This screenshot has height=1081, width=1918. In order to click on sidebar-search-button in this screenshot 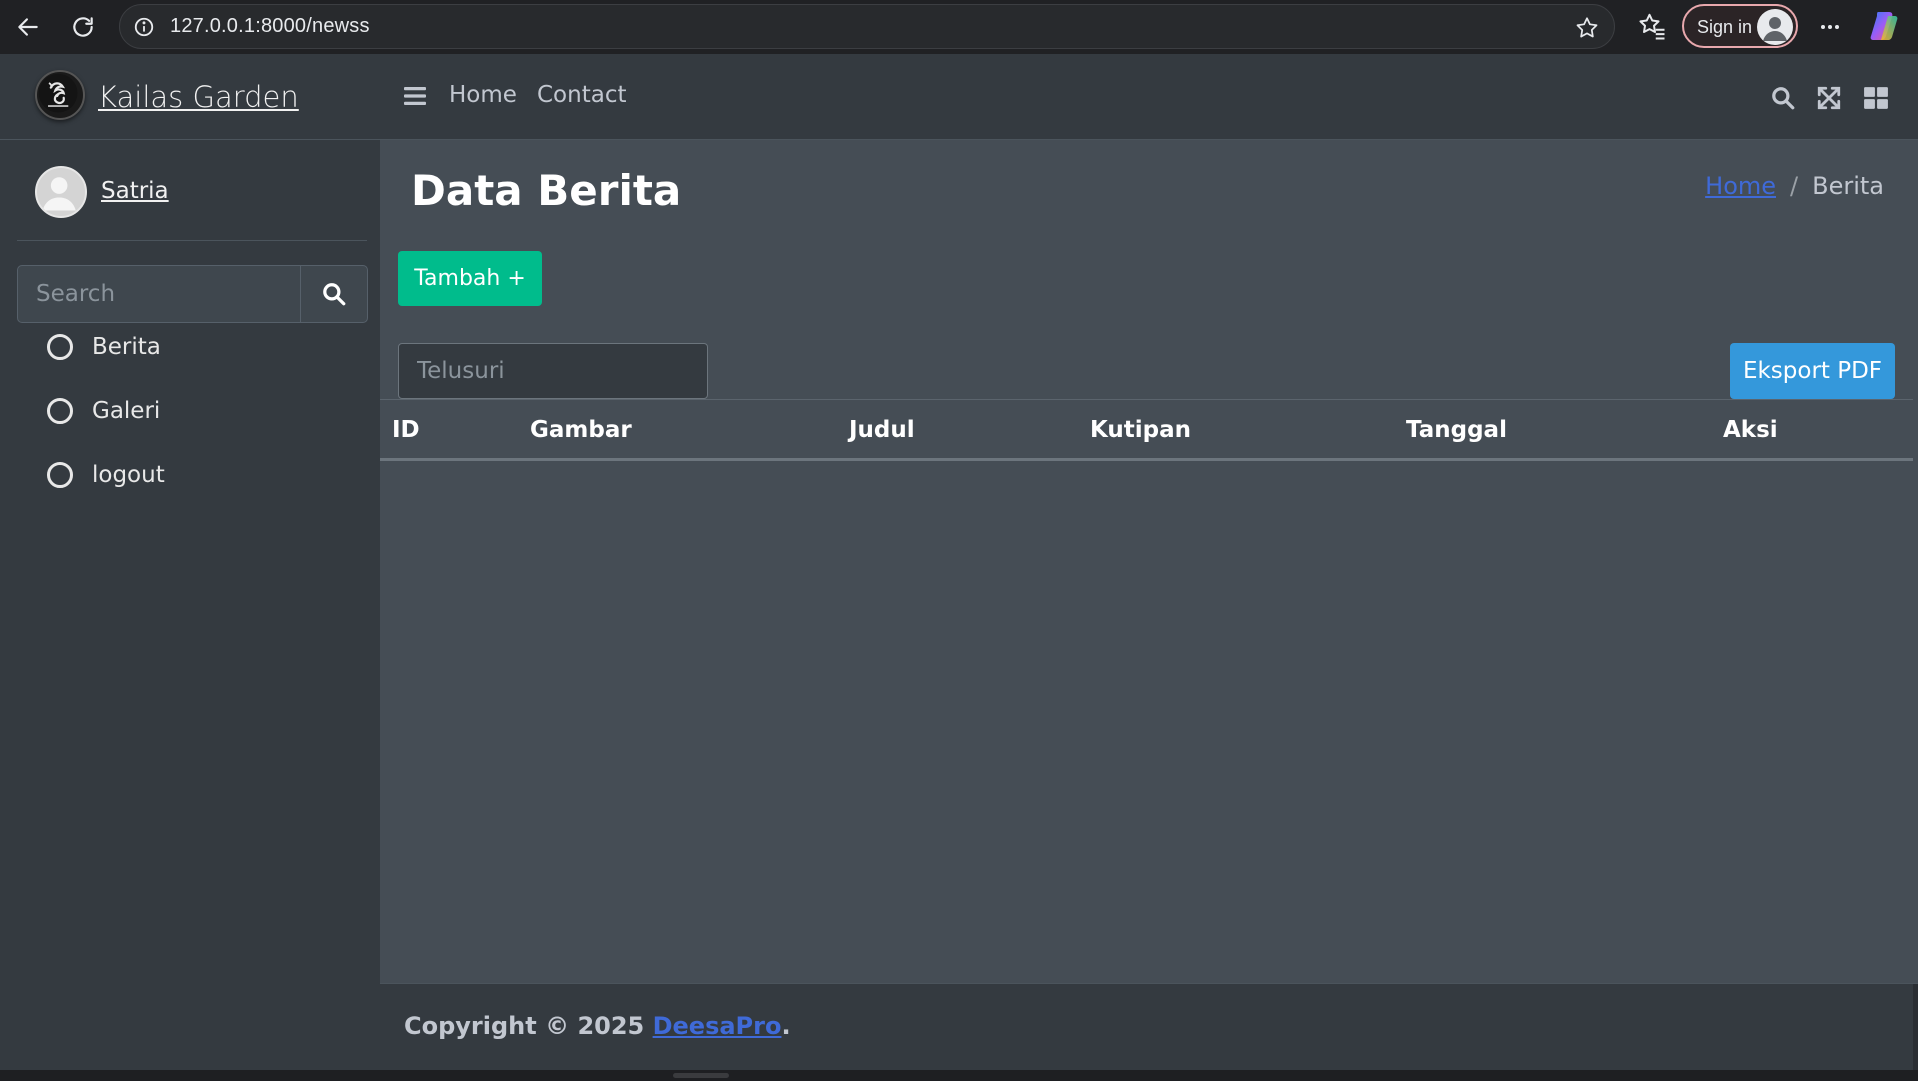, I will do `click(333, 294)`.